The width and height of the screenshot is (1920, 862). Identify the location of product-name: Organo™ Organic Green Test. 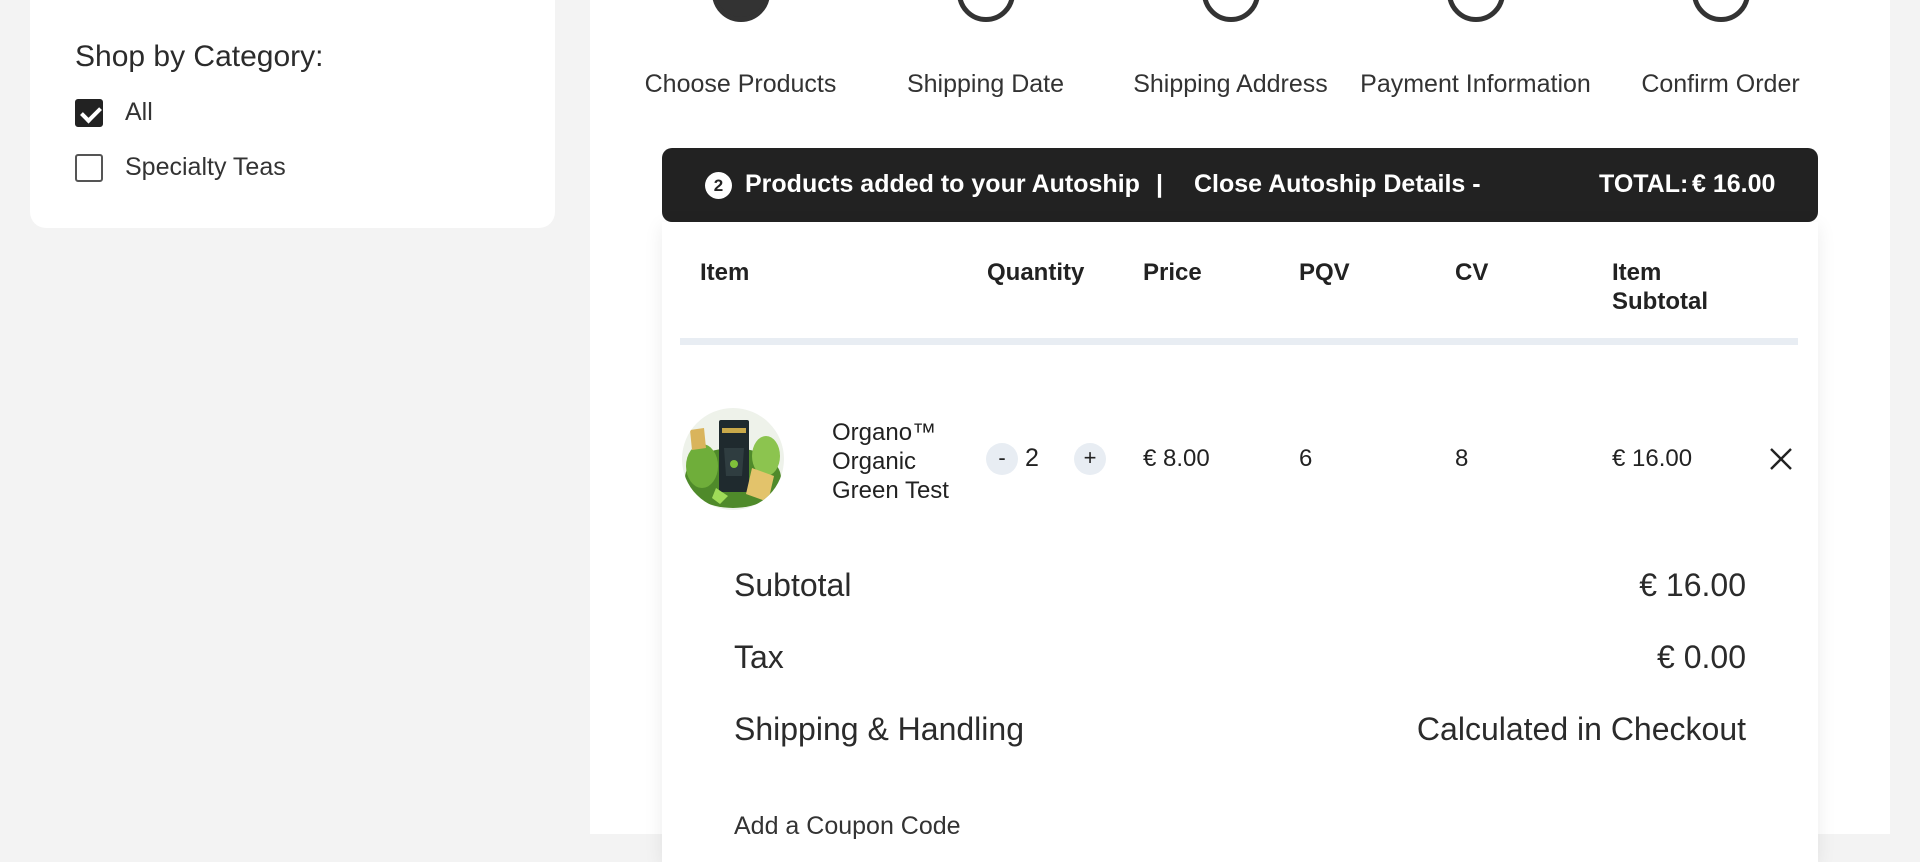
(890, 461).